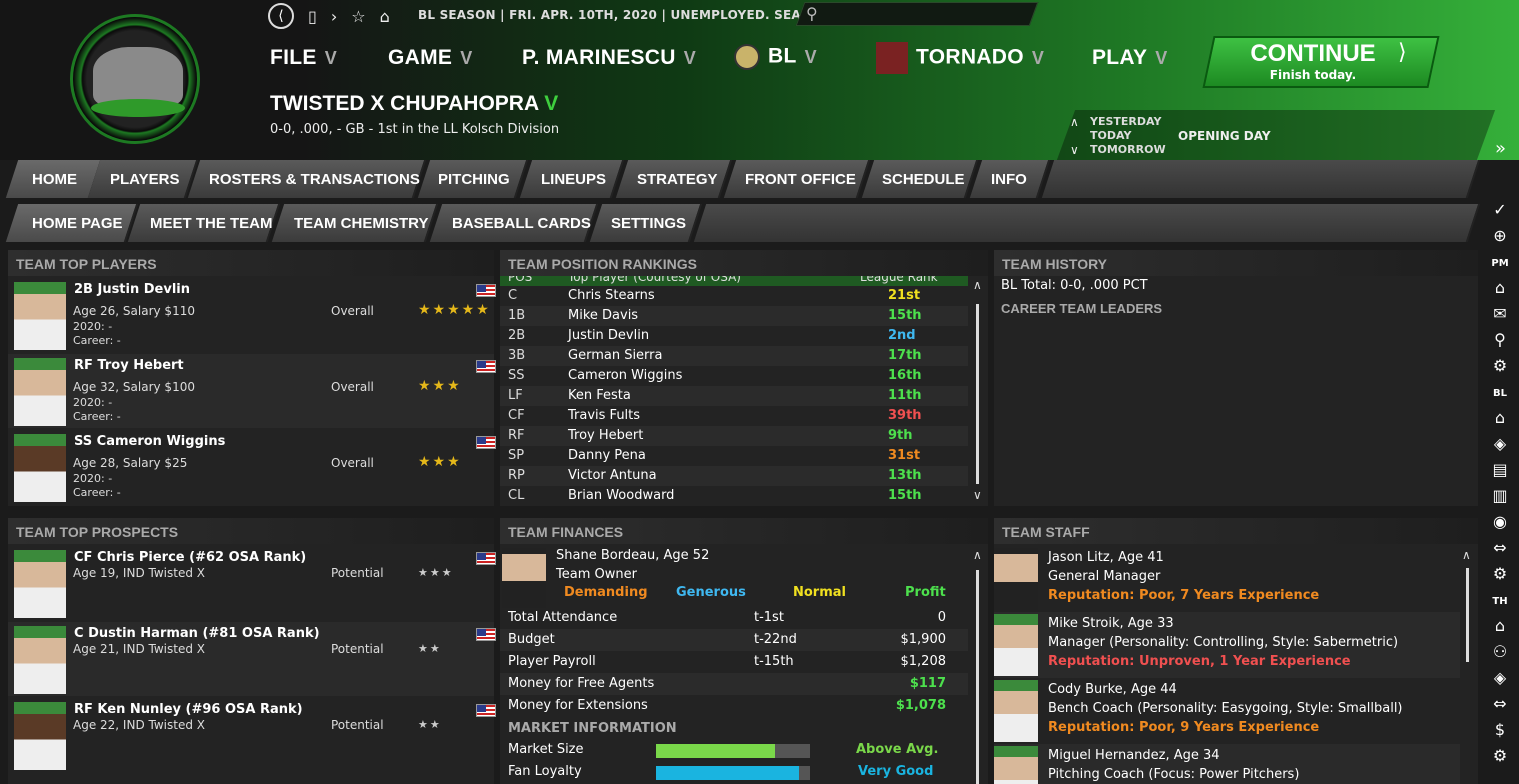 The image size is (1519, 784). What do you see at coordinates (611, 295) in the screenshot?
I see `ranking-player: Chris Stearns` at bounding box center [611, 295].